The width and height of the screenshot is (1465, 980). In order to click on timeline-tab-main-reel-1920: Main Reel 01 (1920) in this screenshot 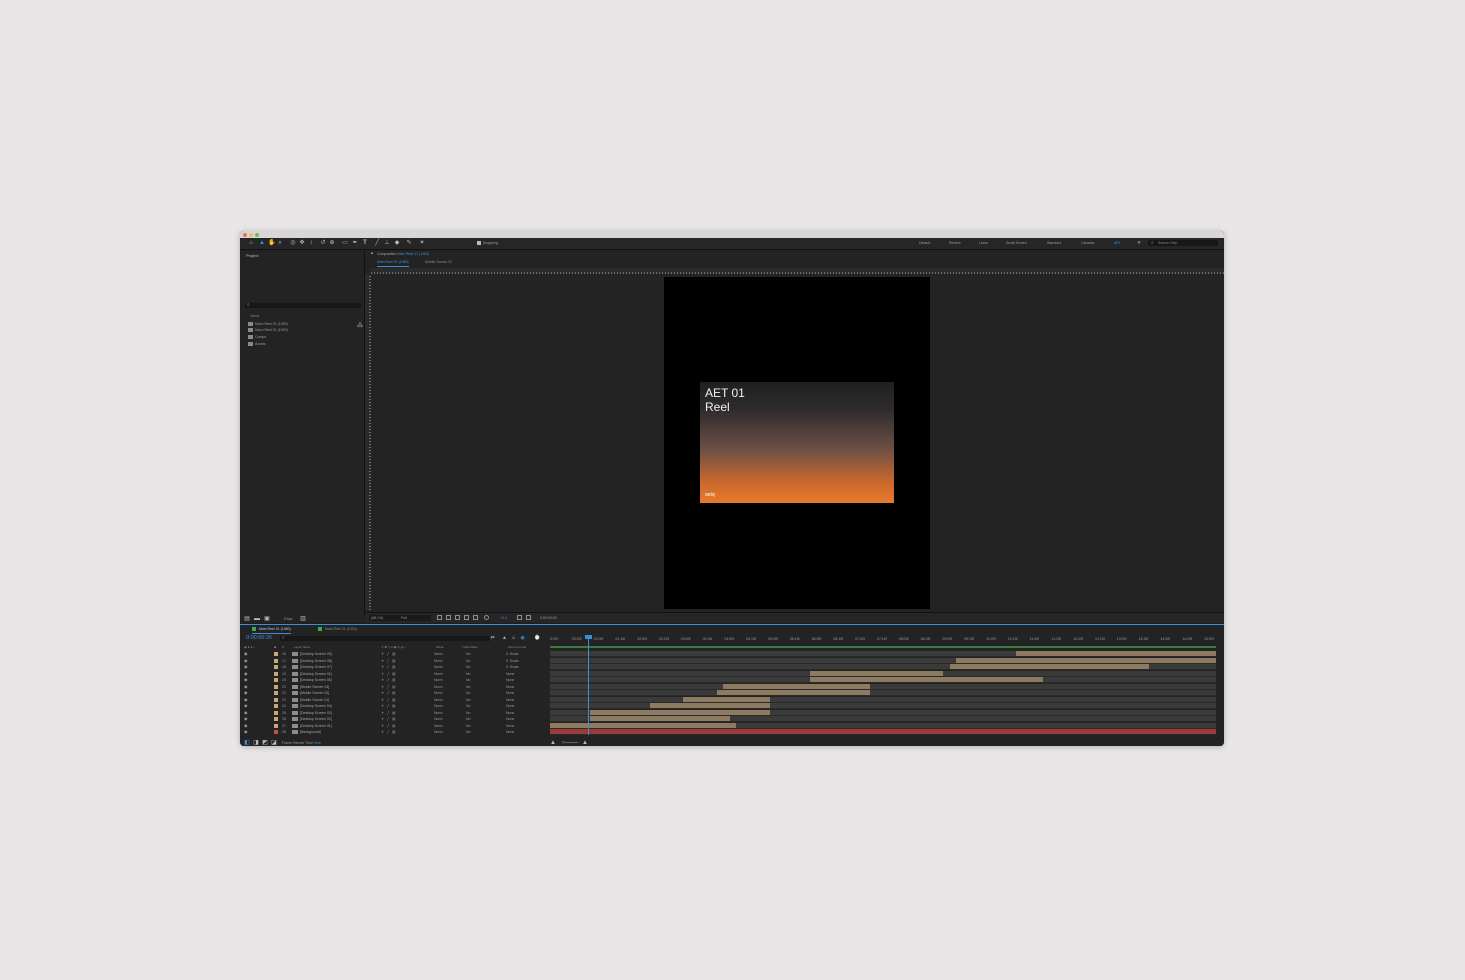, I will do `click(337, 629)`.